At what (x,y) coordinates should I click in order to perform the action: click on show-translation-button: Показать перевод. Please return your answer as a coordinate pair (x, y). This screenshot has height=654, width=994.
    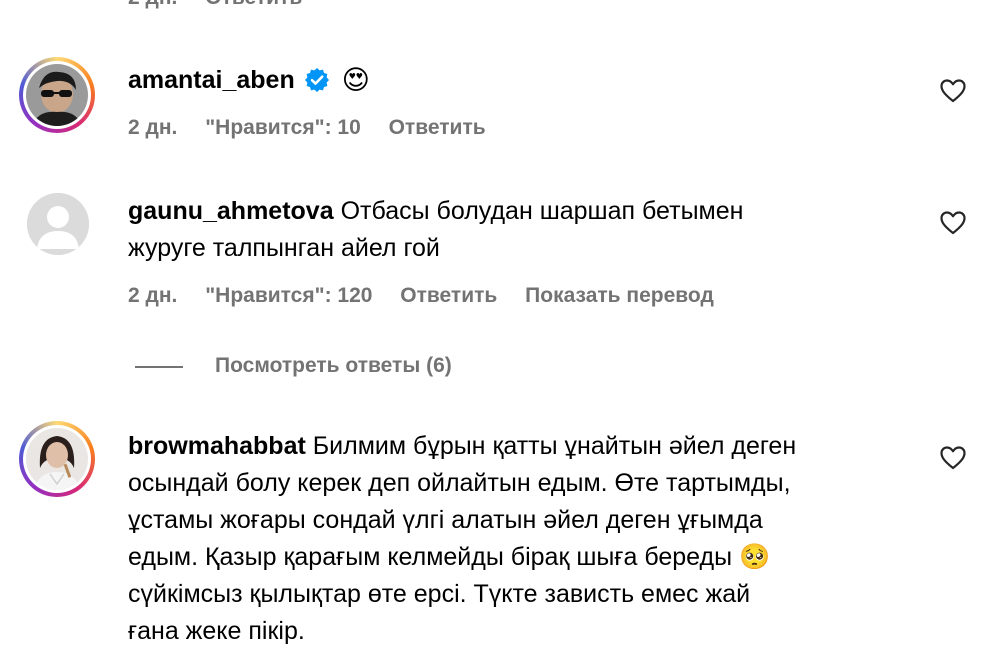
    Looking at the image, I should click on (619, 295).